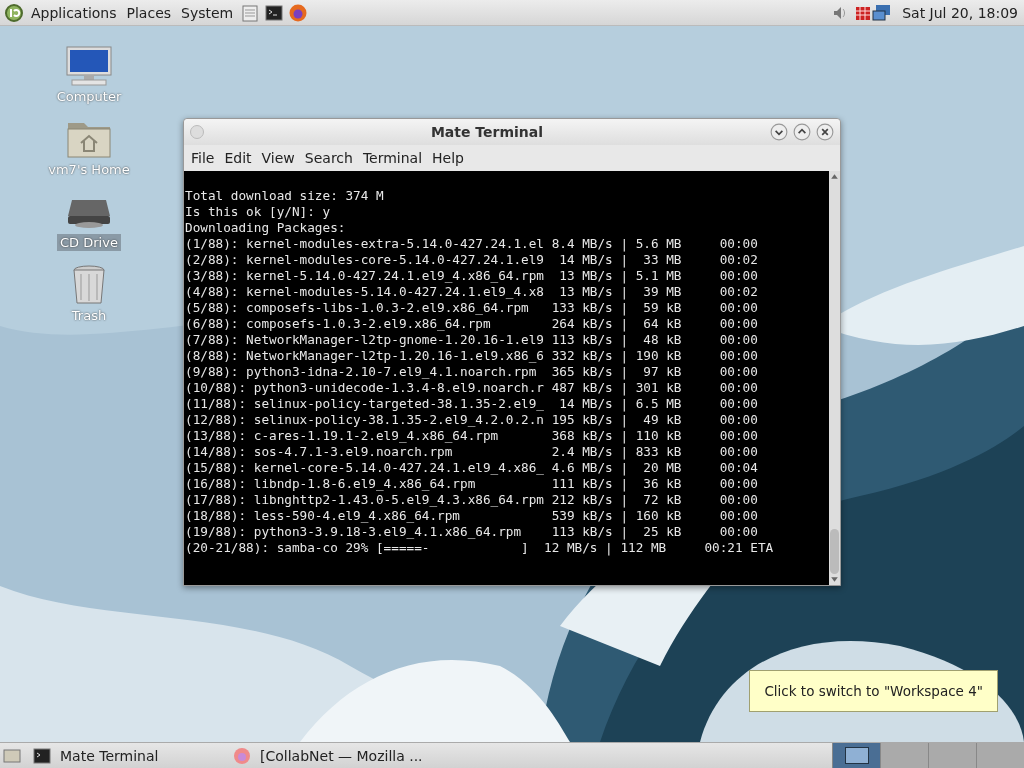 Image resolution: width=1024 pixels, height=768 pixels. I want to click on terminal-line: Downloading Packages:, so click(265, 227).